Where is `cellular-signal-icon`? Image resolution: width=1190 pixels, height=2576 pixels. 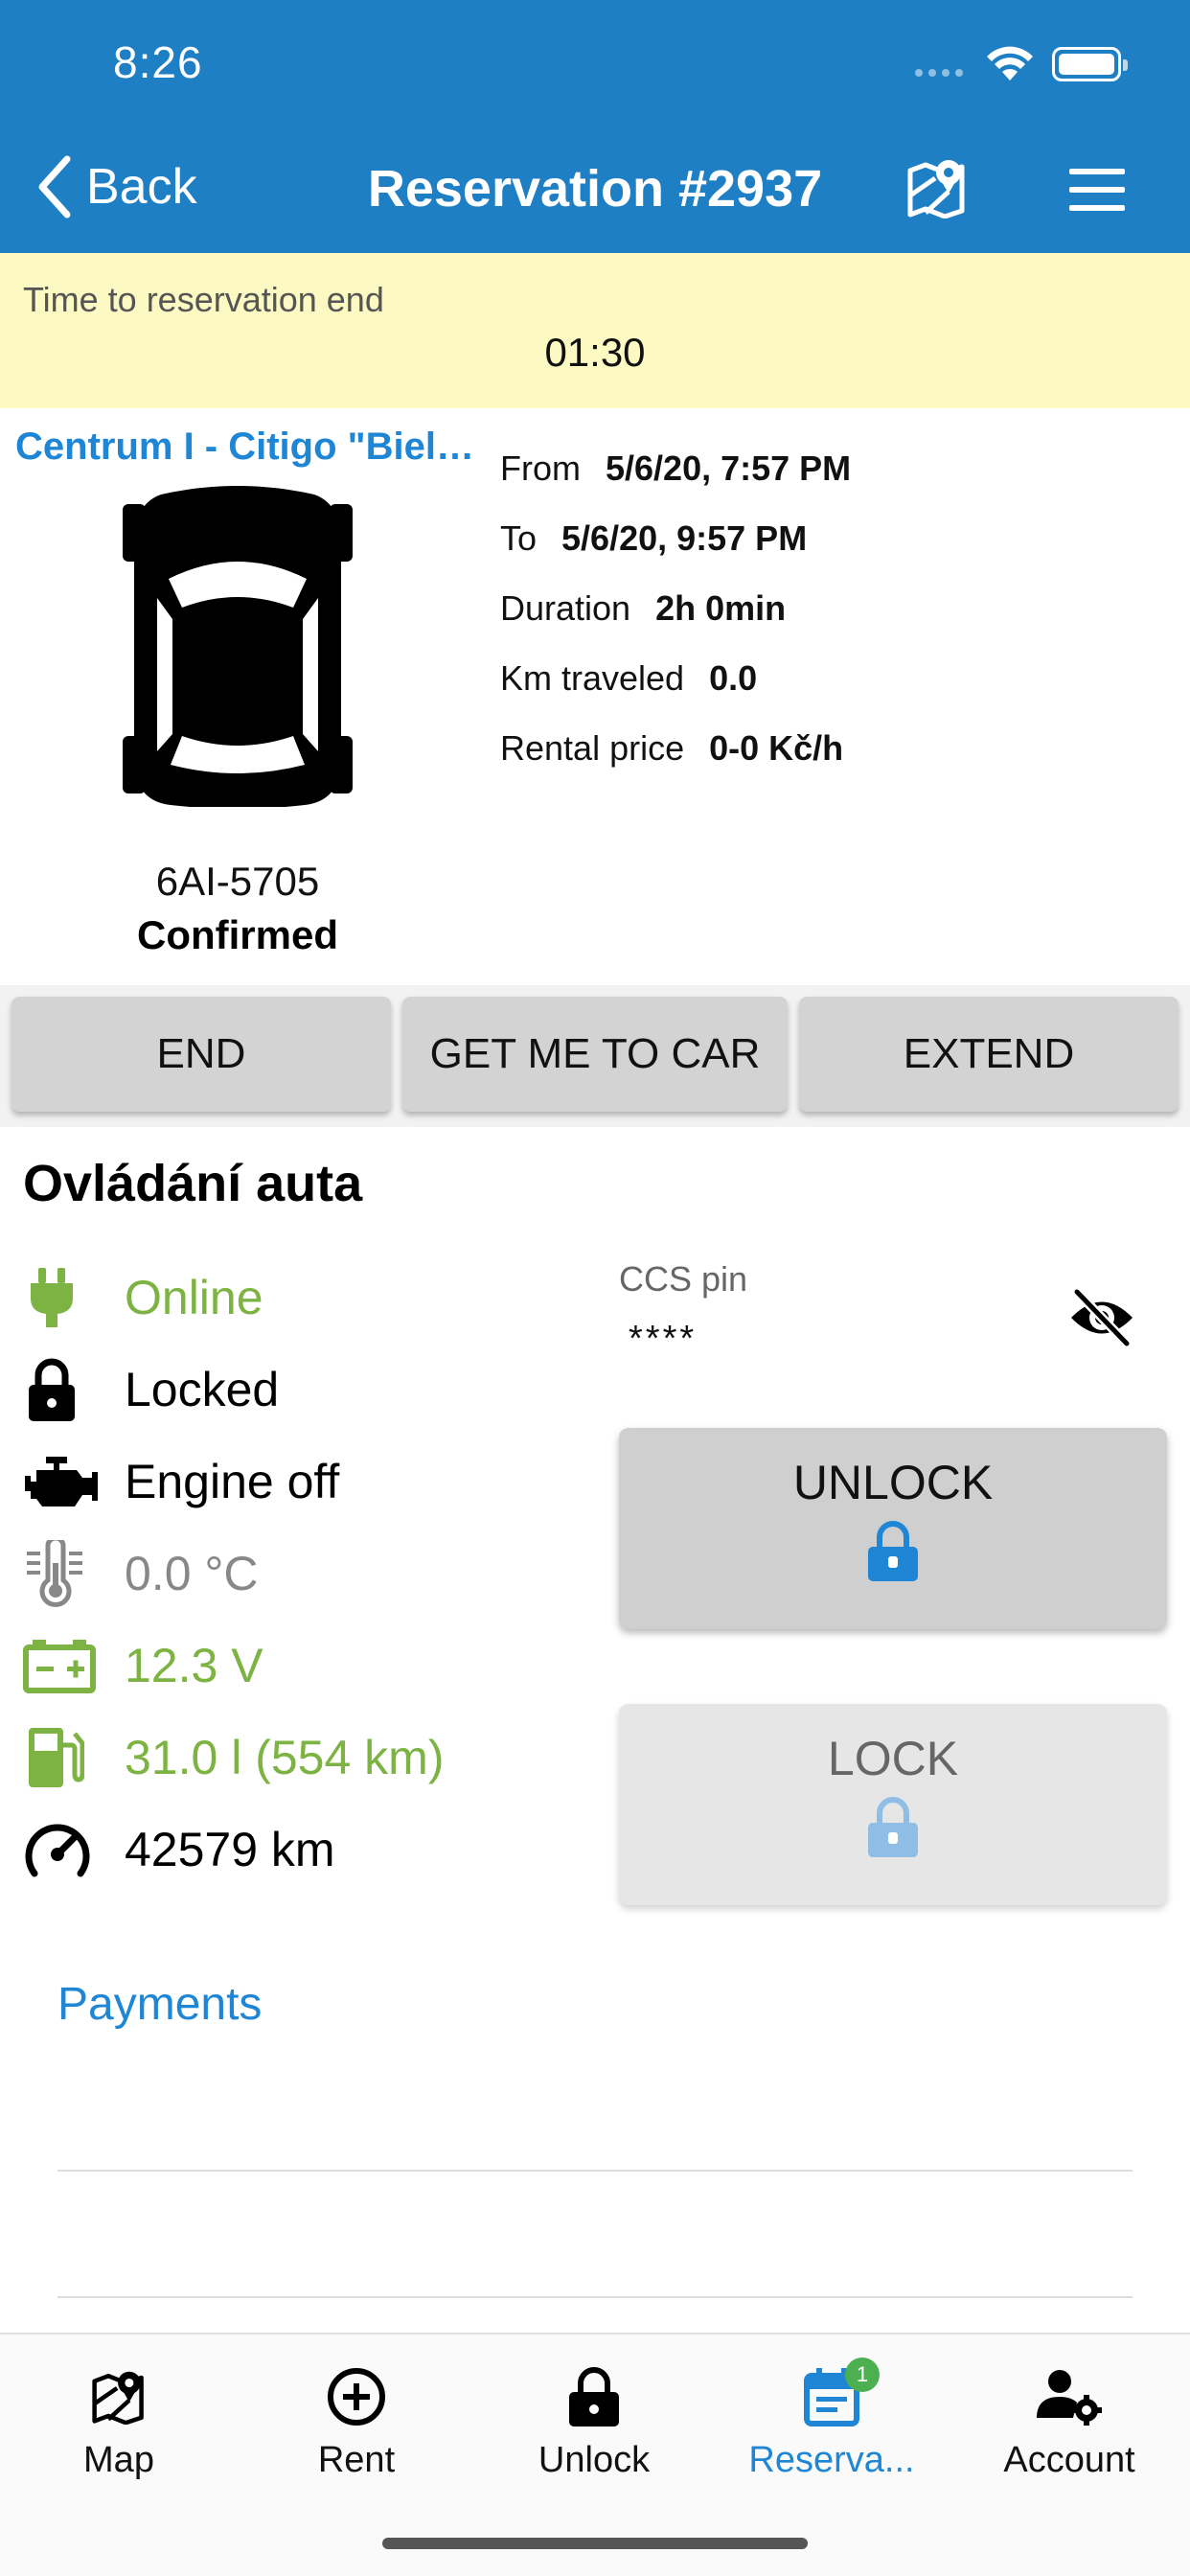
cellular-signal-icon is located at coordinates (939, 73).